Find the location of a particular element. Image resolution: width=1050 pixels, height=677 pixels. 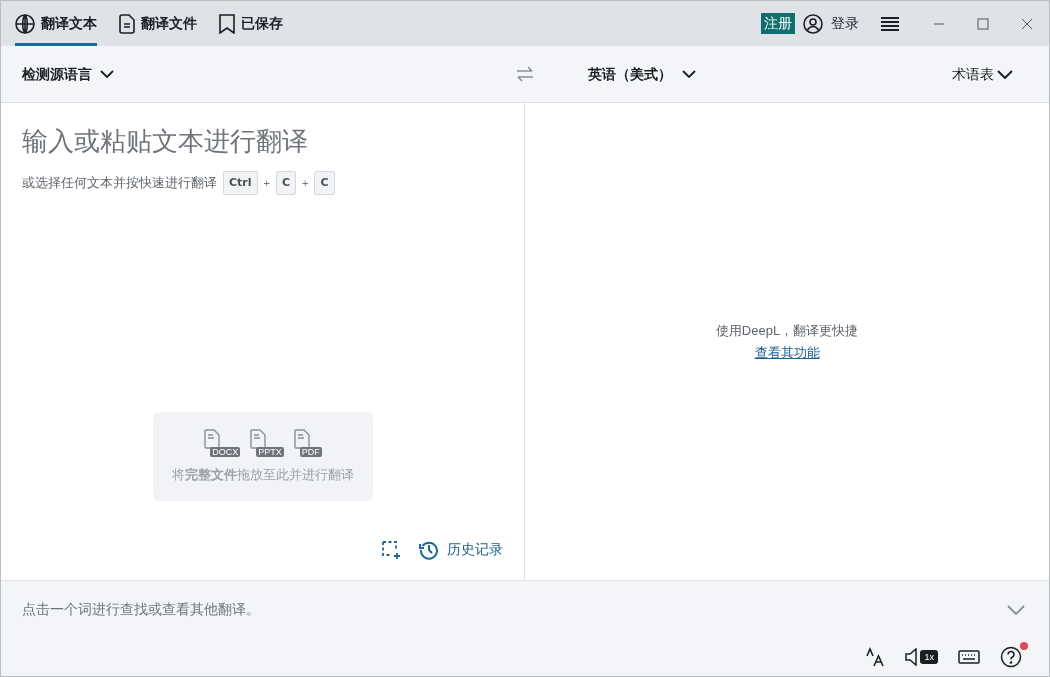

target-language-dropdown: 英语（美式） is located at coordinates (642, 74).